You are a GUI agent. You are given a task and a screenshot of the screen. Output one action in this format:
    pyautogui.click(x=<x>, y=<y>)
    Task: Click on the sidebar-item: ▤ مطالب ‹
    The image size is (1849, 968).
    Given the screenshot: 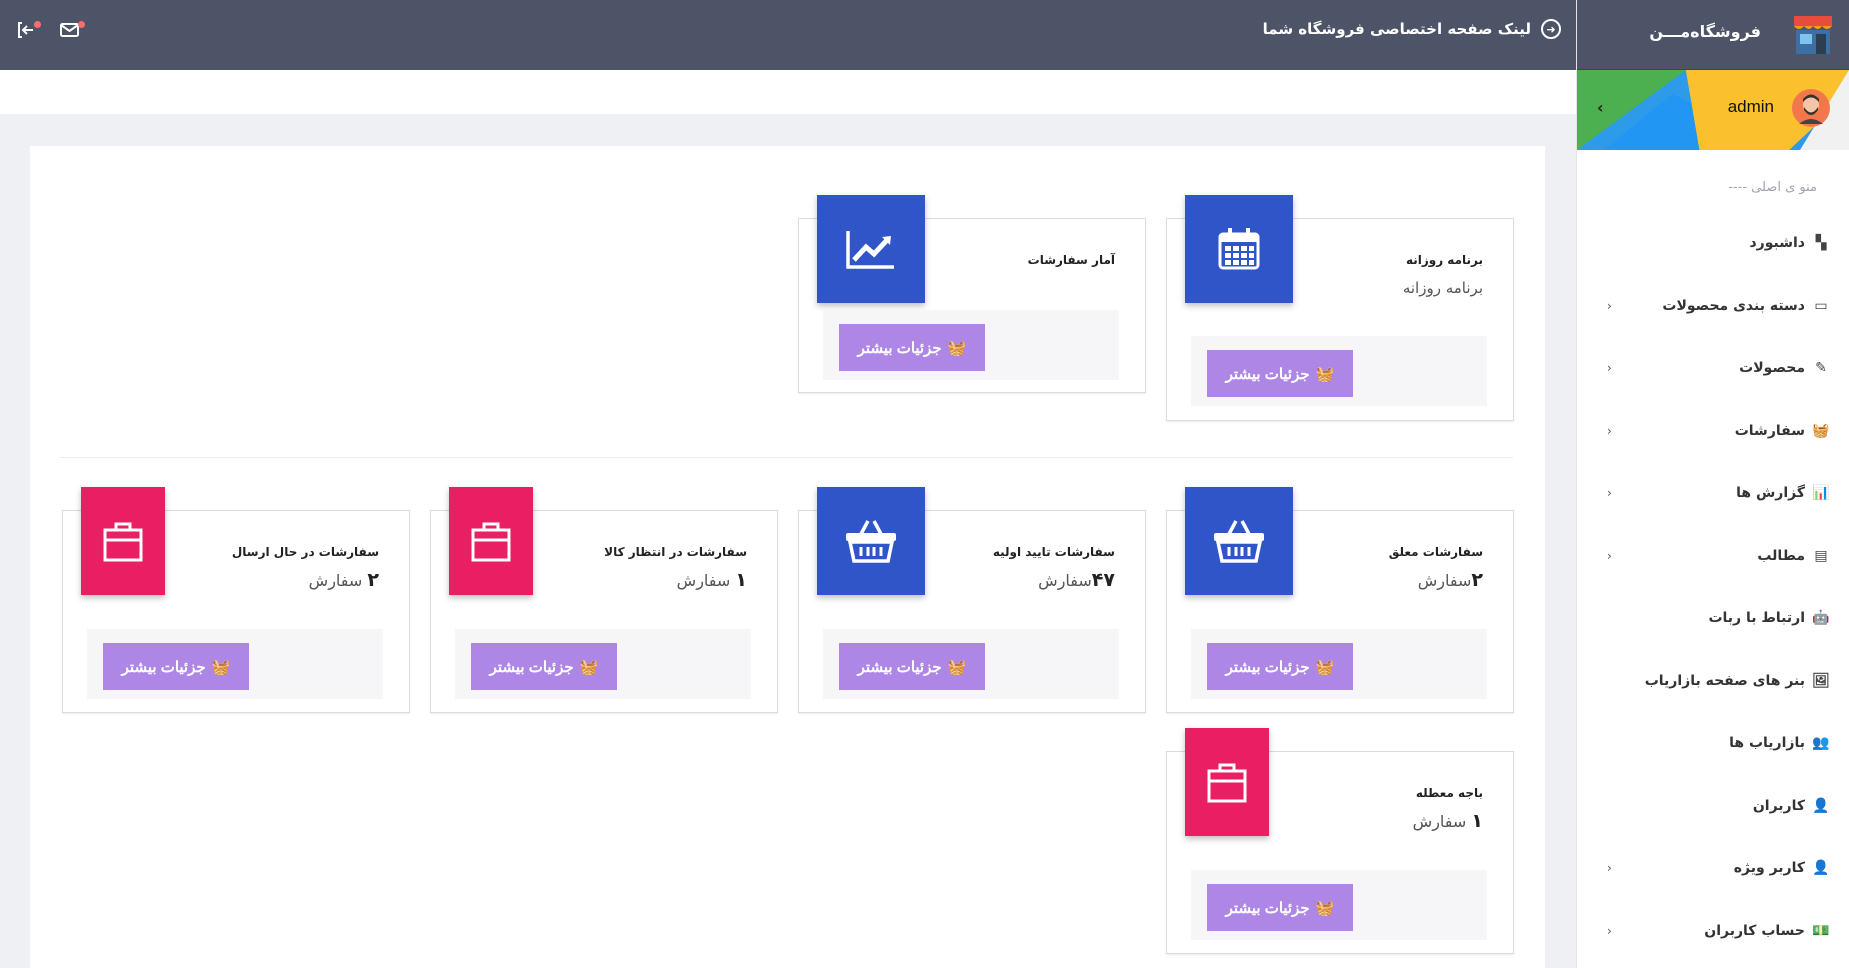 What is the action you would take?
    pyautogui.click(x=1713, y=556)
    